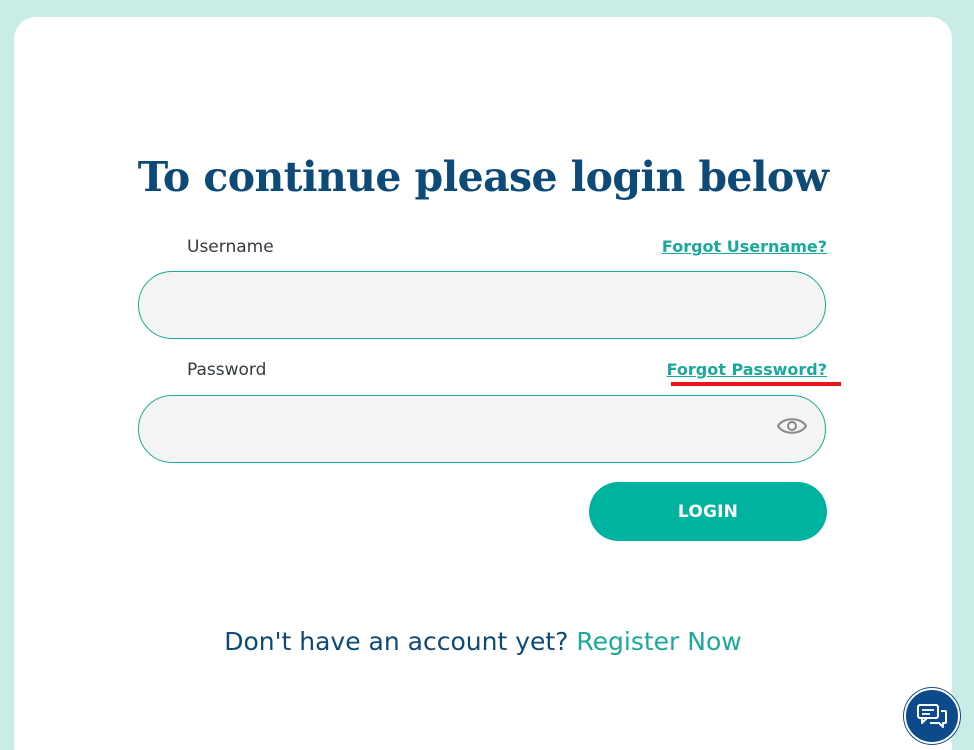 The width and height of the screenshot is (974, 750). I want to click on chat-button, so click(932, 716).